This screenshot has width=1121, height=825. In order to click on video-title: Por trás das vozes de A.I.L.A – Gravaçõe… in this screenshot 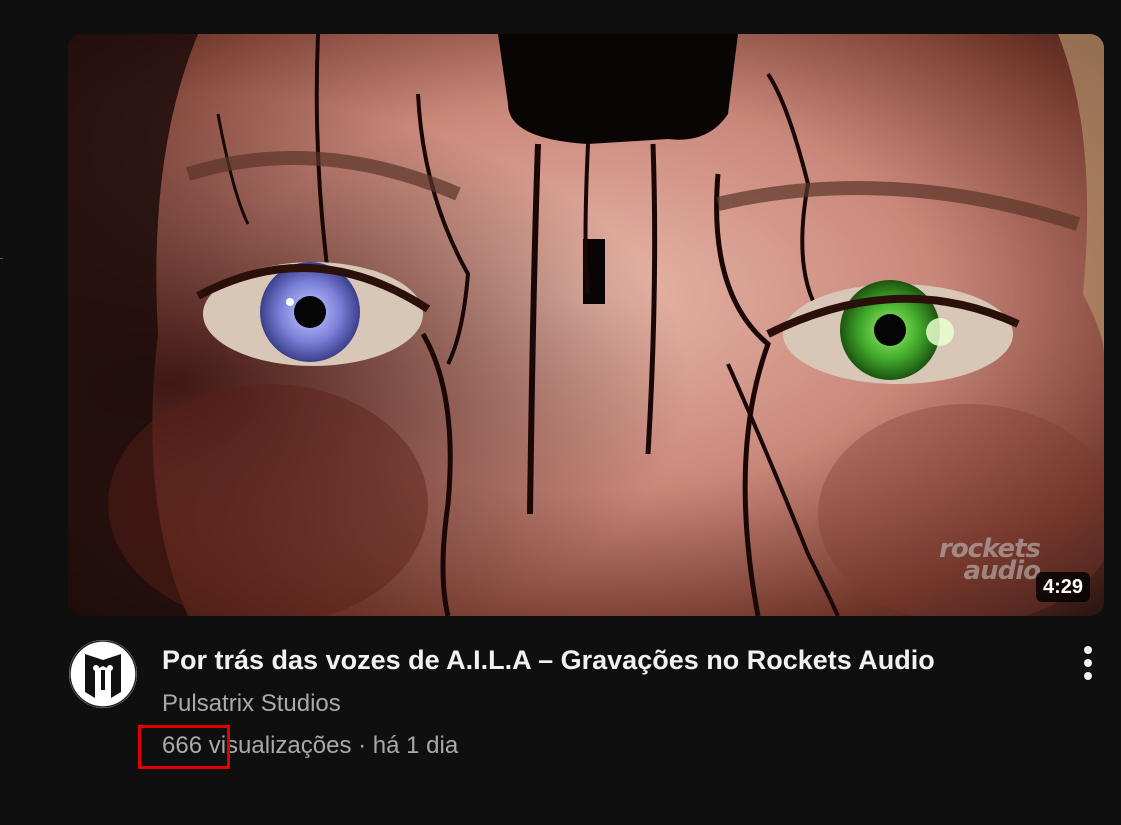, I will do `click(548, 660)`.